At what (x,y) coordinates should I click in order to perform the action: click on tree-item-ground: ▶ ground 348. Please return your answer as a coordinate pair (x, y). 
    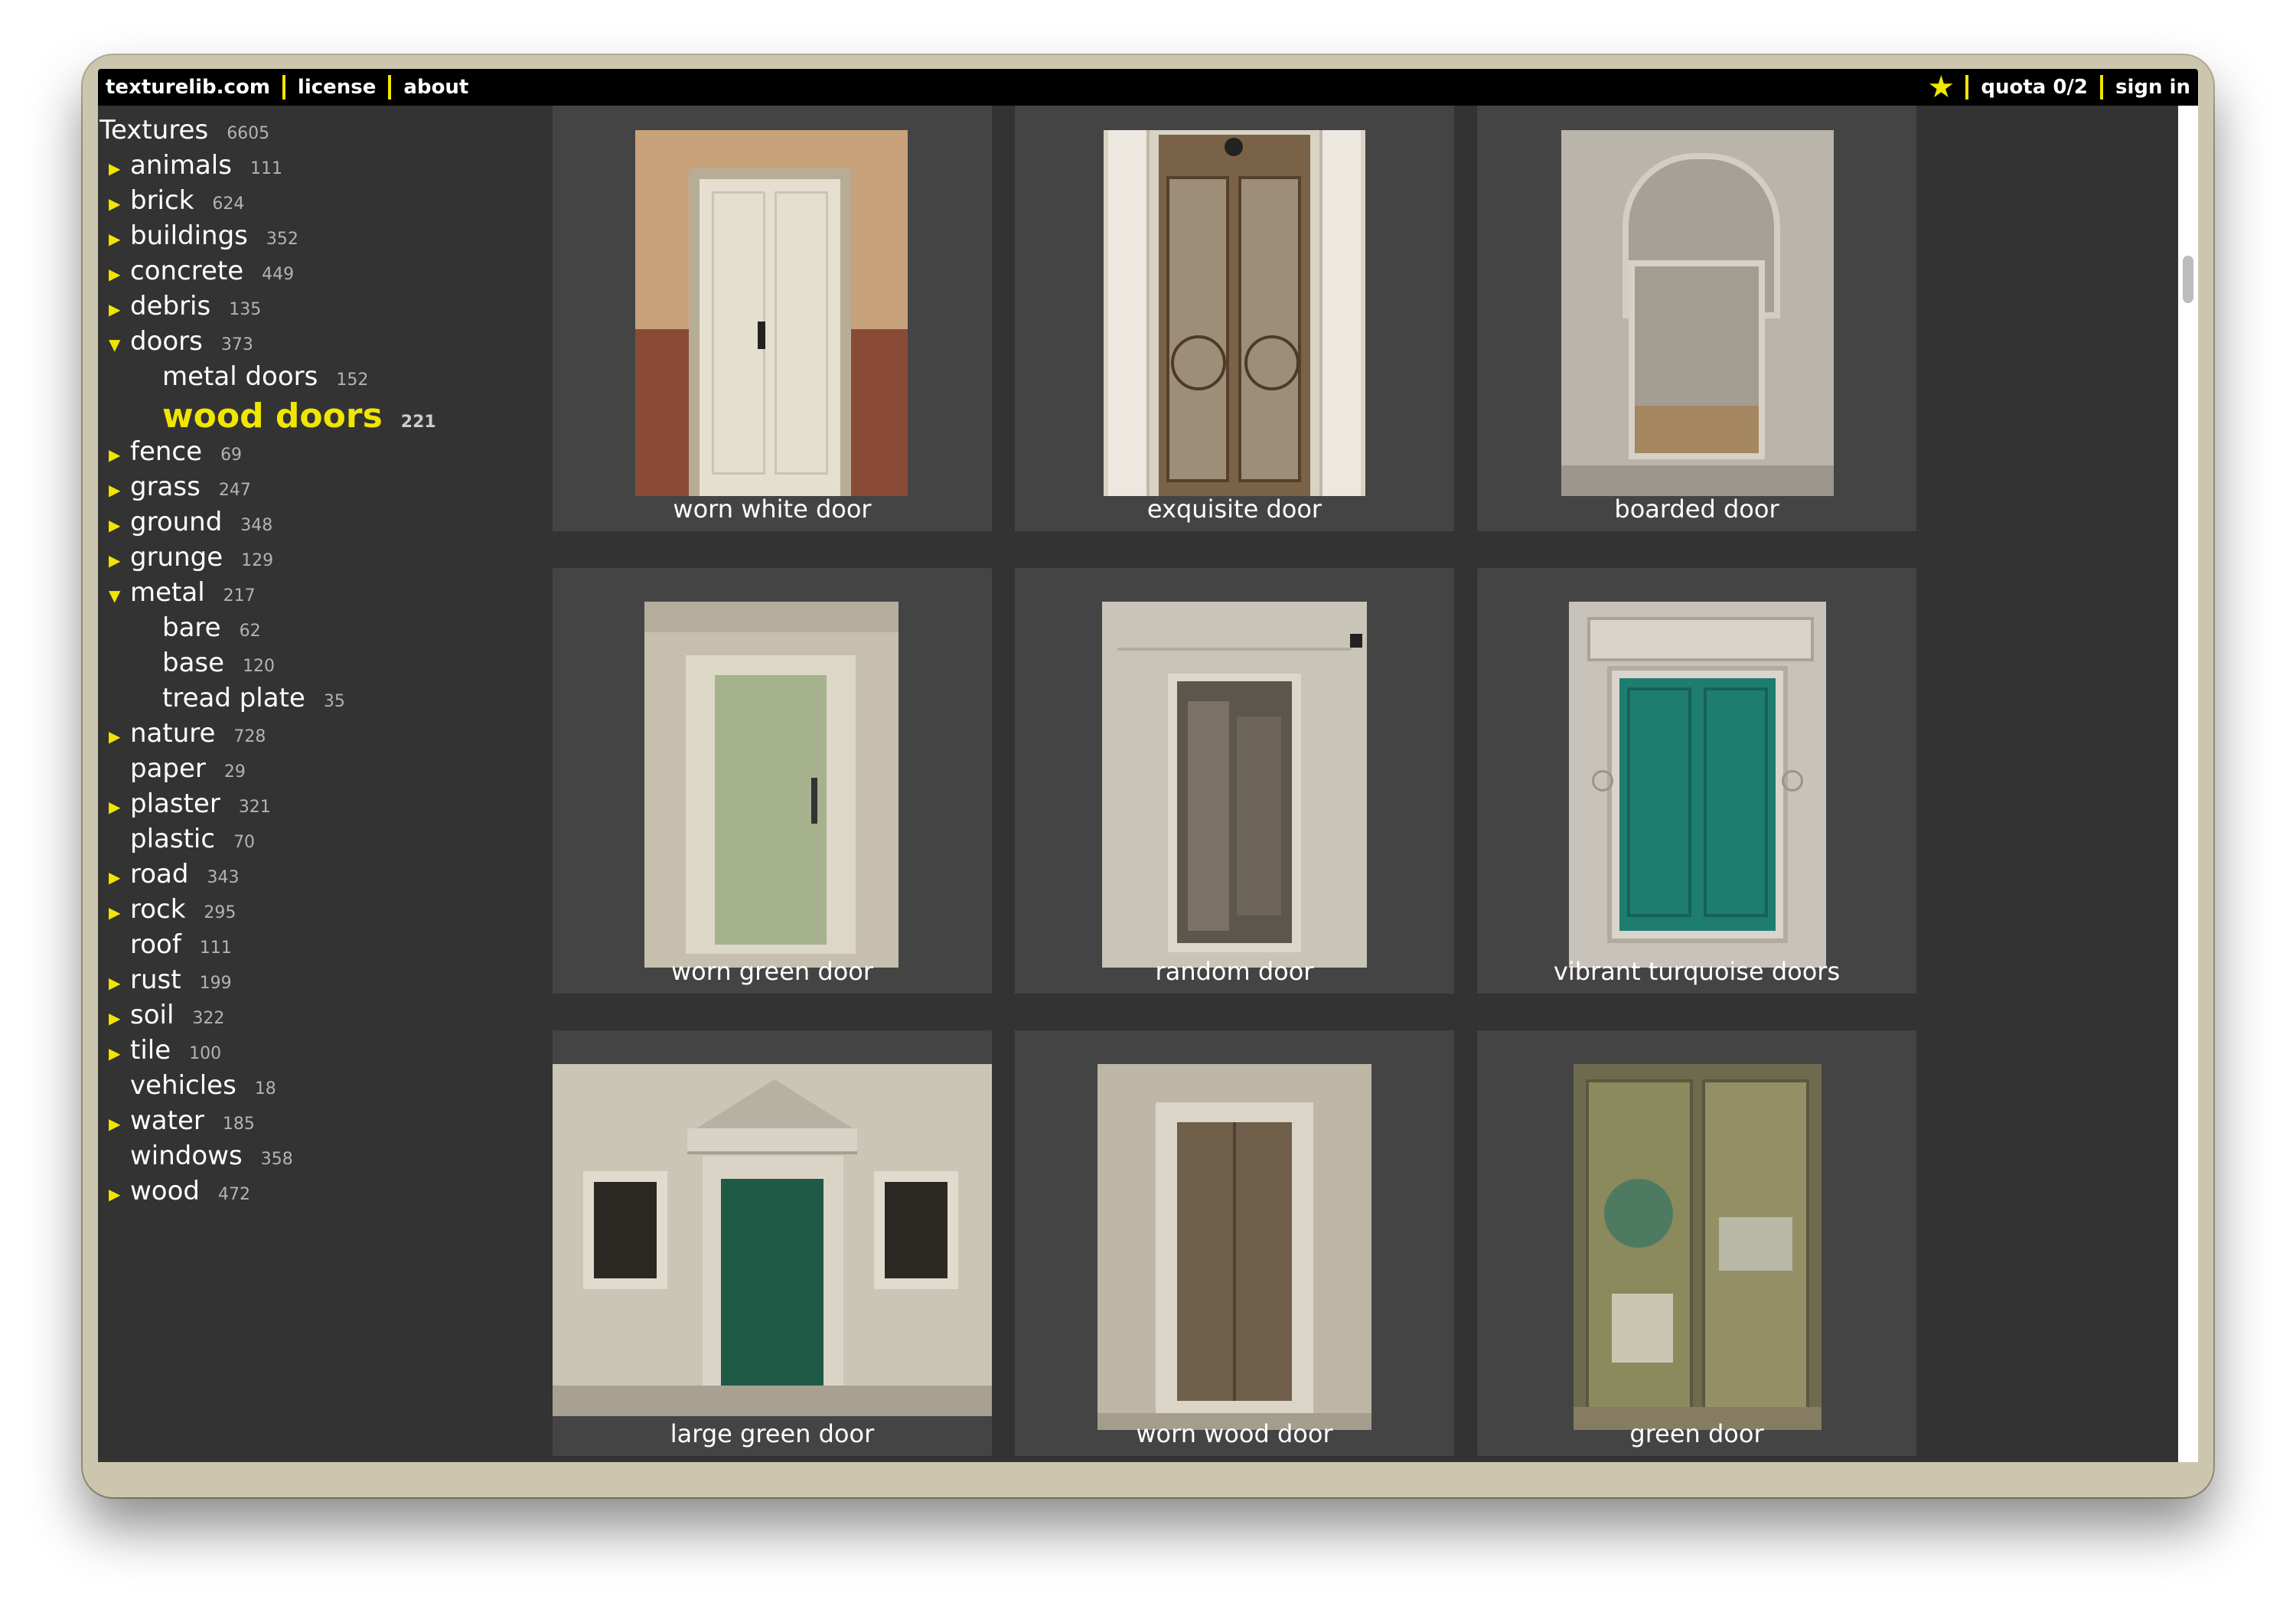
    Looking at the image, I should click on (324, 524).